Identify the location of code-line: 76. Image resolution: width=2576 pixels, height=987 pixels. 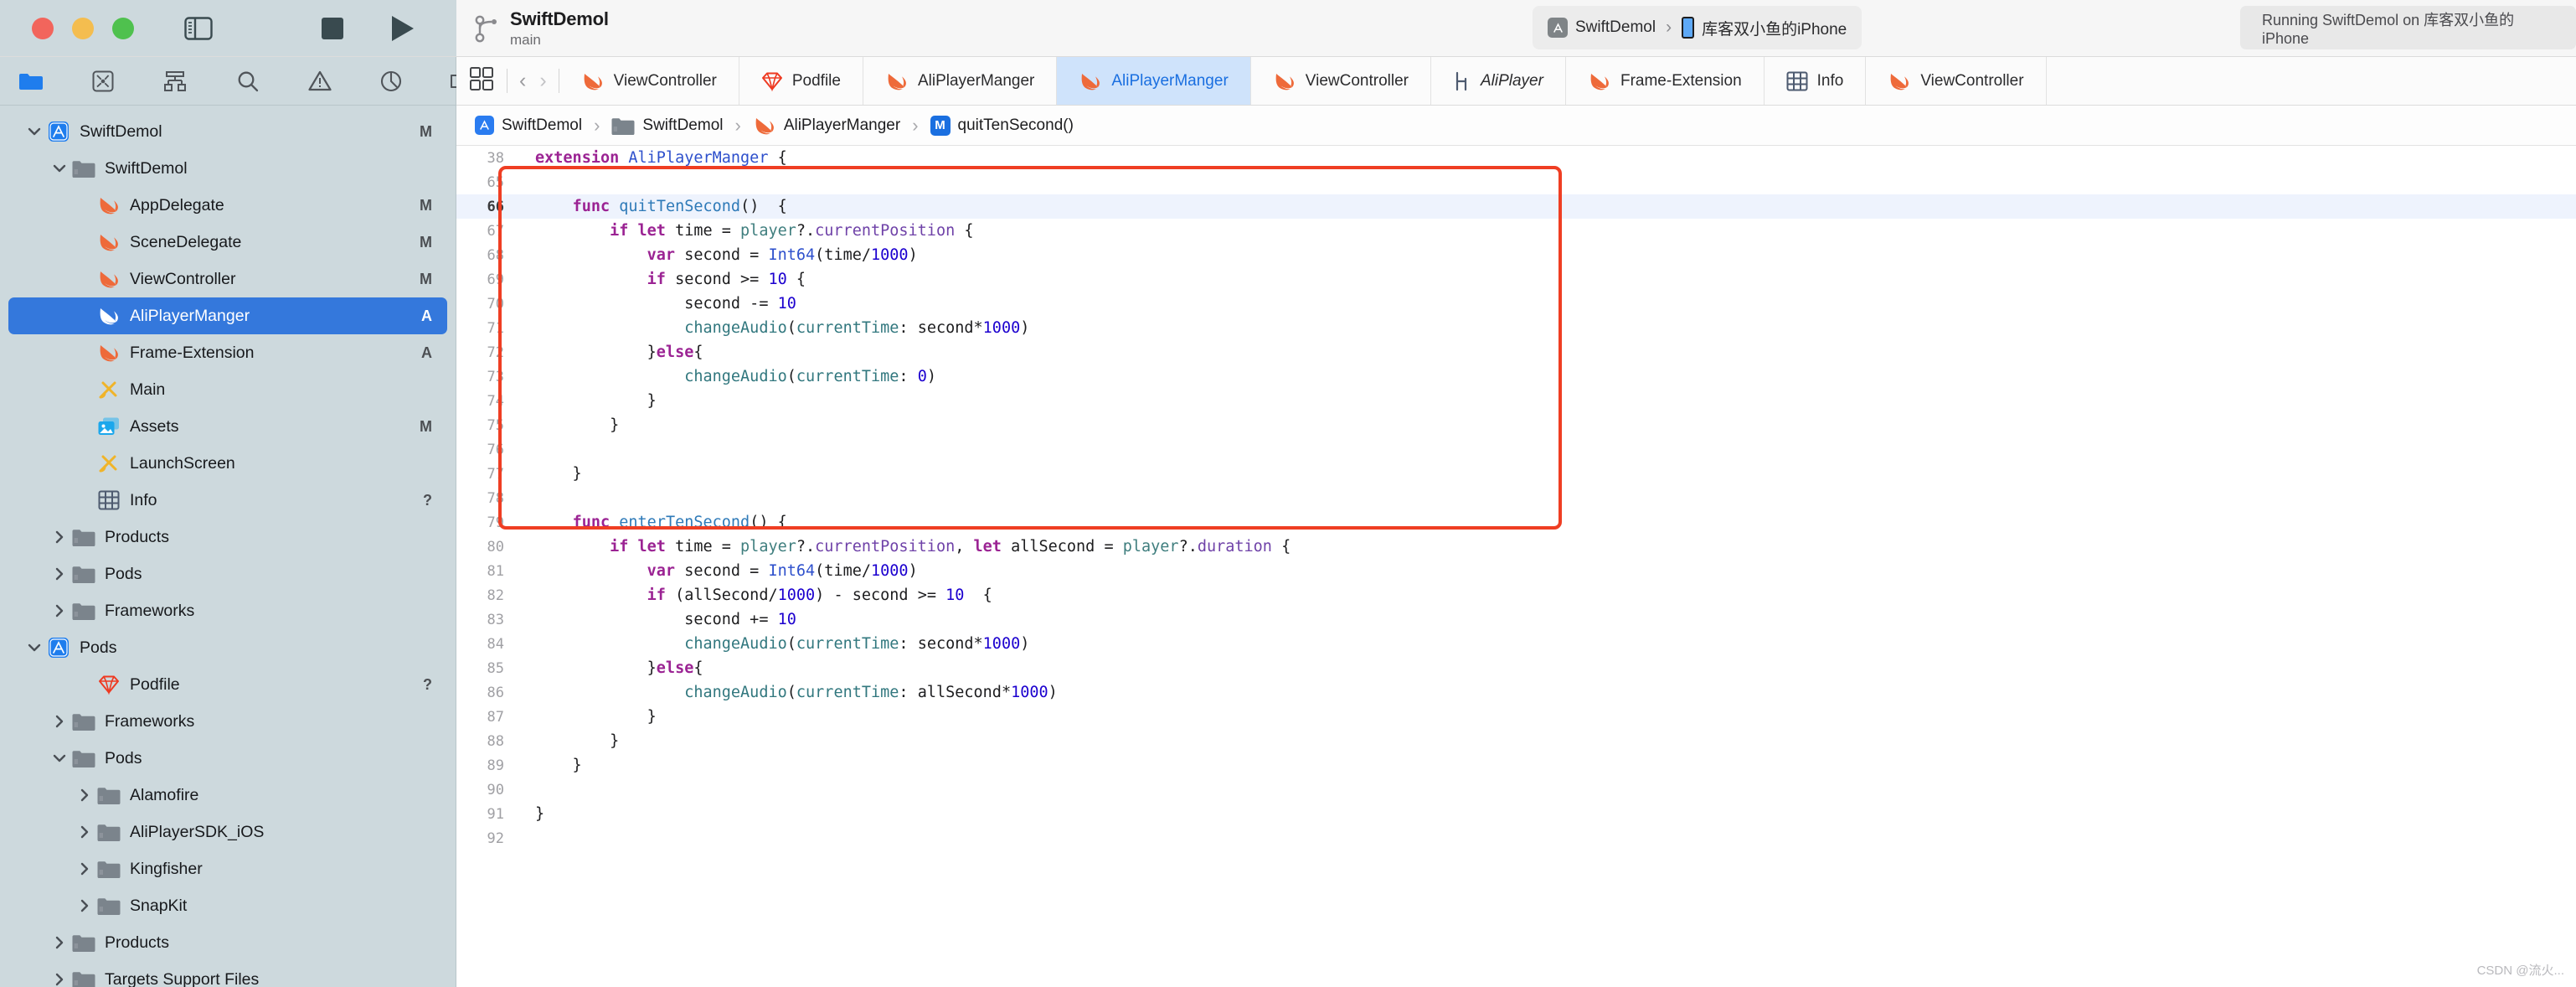
(1516, 449).